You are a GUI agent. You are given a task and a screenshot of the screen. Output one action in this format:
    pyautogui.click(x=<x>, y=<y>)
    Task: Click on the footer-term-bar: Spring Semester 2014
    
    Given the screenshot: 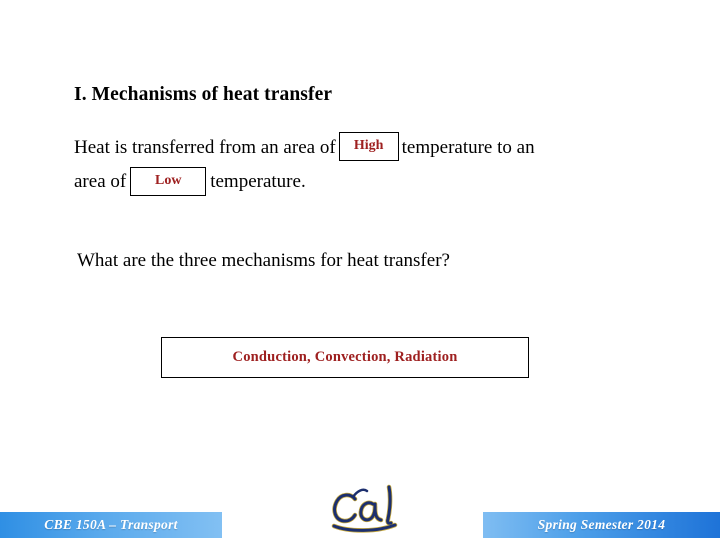 What is the action you would take?
    pyautogui.click(x=601, y=525)
    